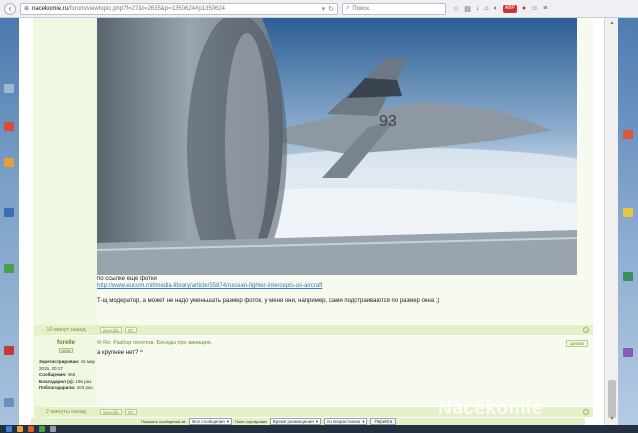 The image size is (638, 433). Describe the element at coordinates (383, 421) in the screenshot. I see `go-button: Перейти` at that location.